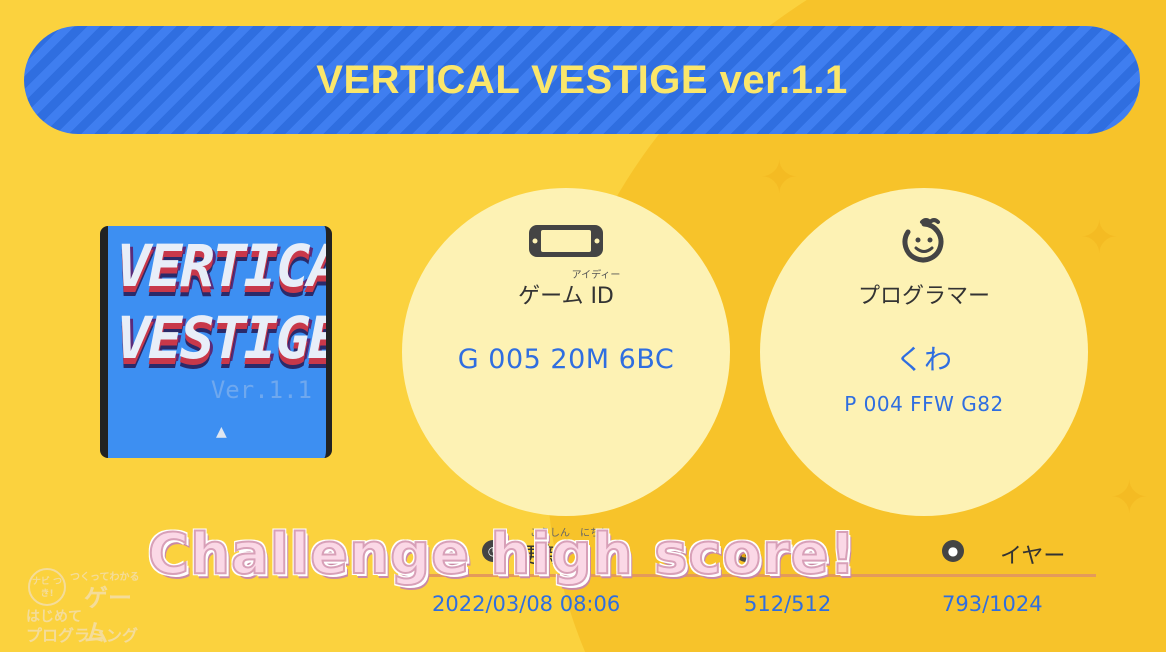 The image size is (1166, 652). What do you see at coordinates (221, 266) in the screenshot?
I see `thumbnail-title-line-1: VERTICAL` at bounding box center [221, 266].